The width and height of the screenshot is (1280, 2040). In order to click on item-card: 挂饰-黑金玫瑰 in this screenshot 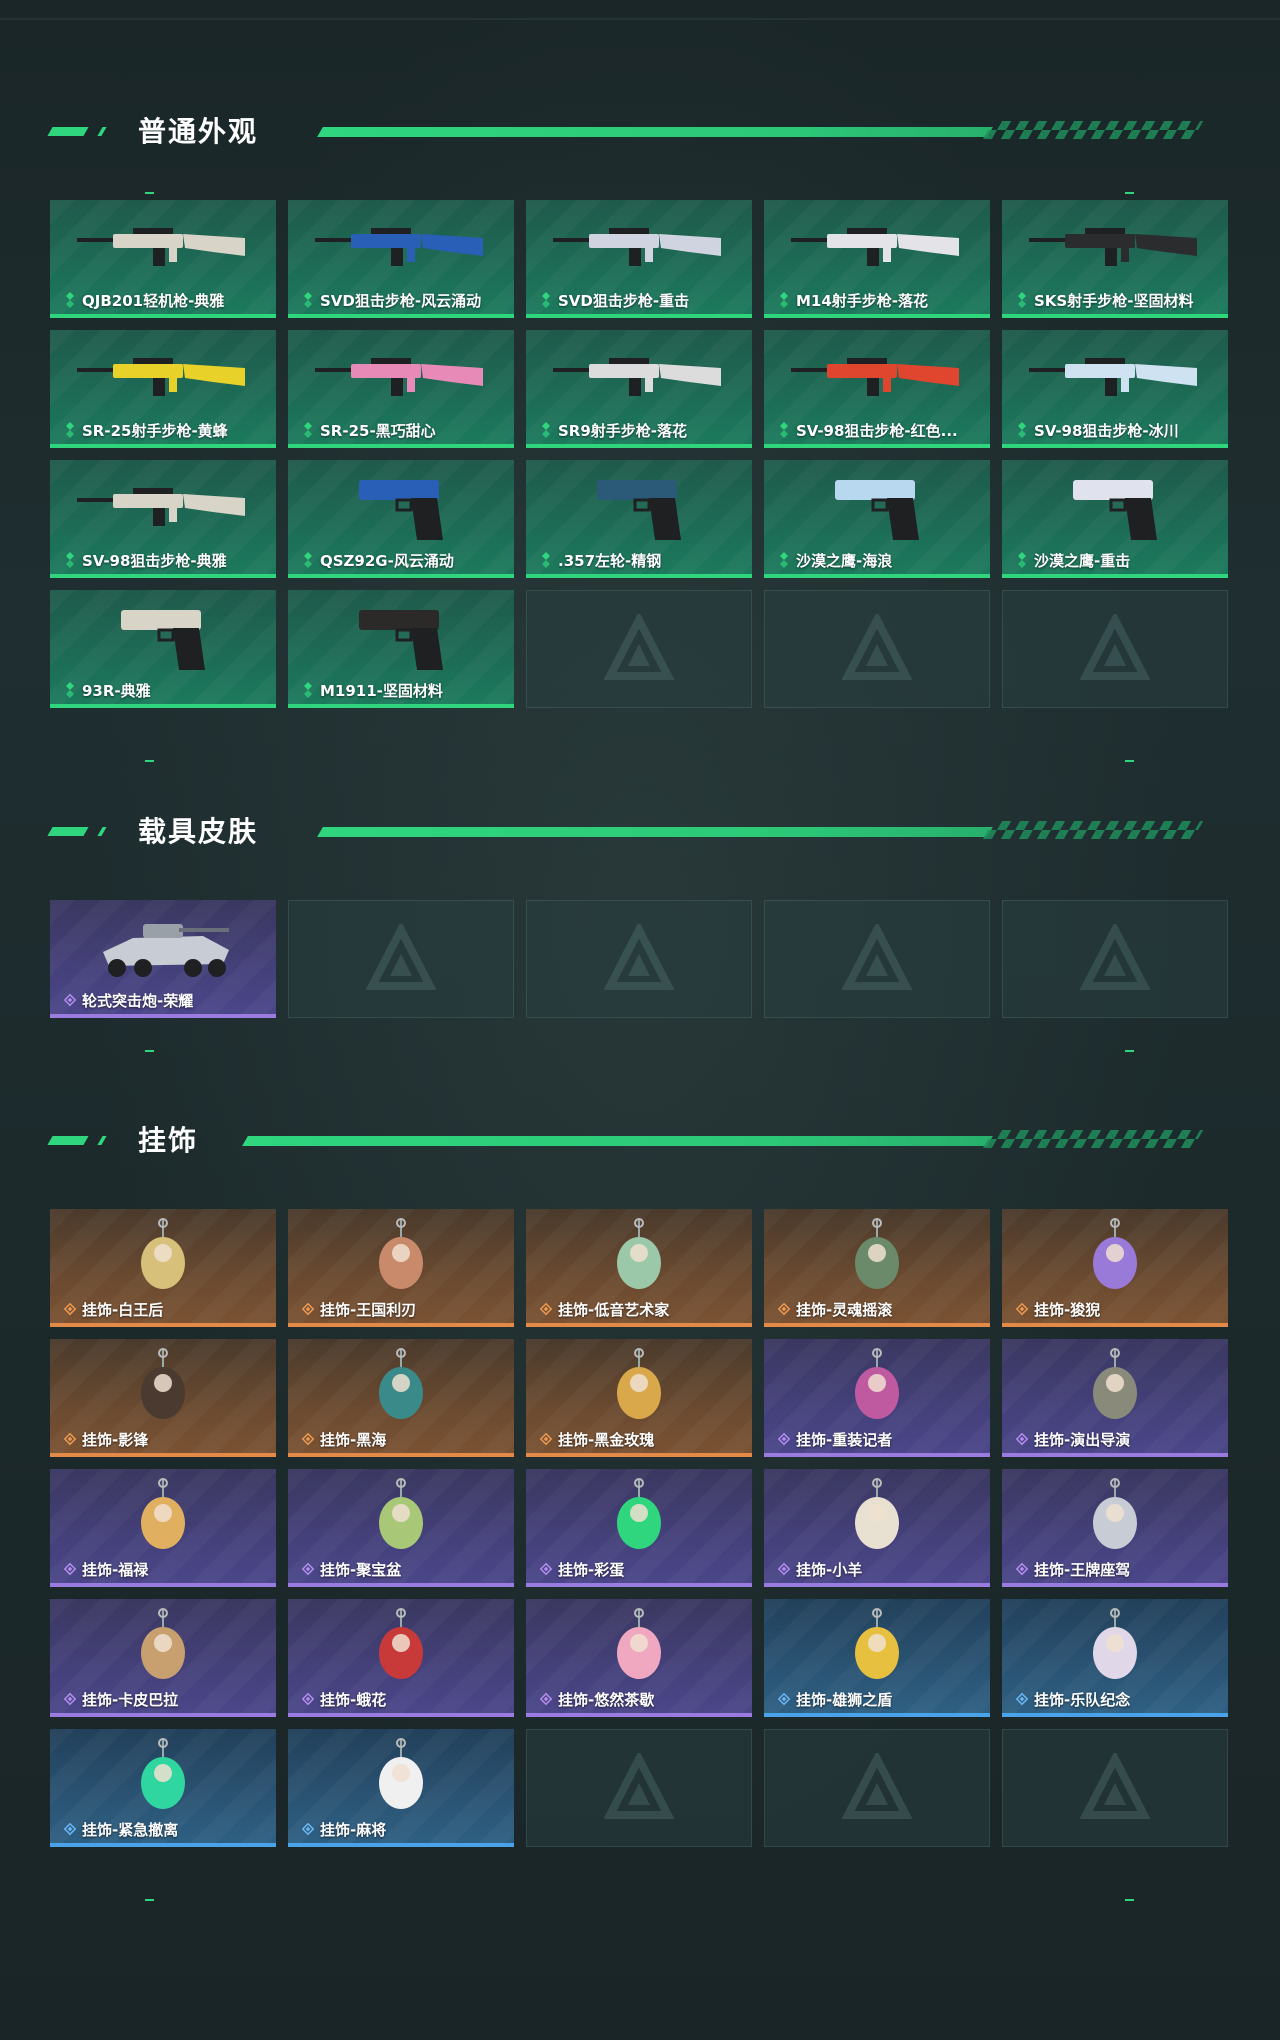, I will do `click(639, 1398)`.